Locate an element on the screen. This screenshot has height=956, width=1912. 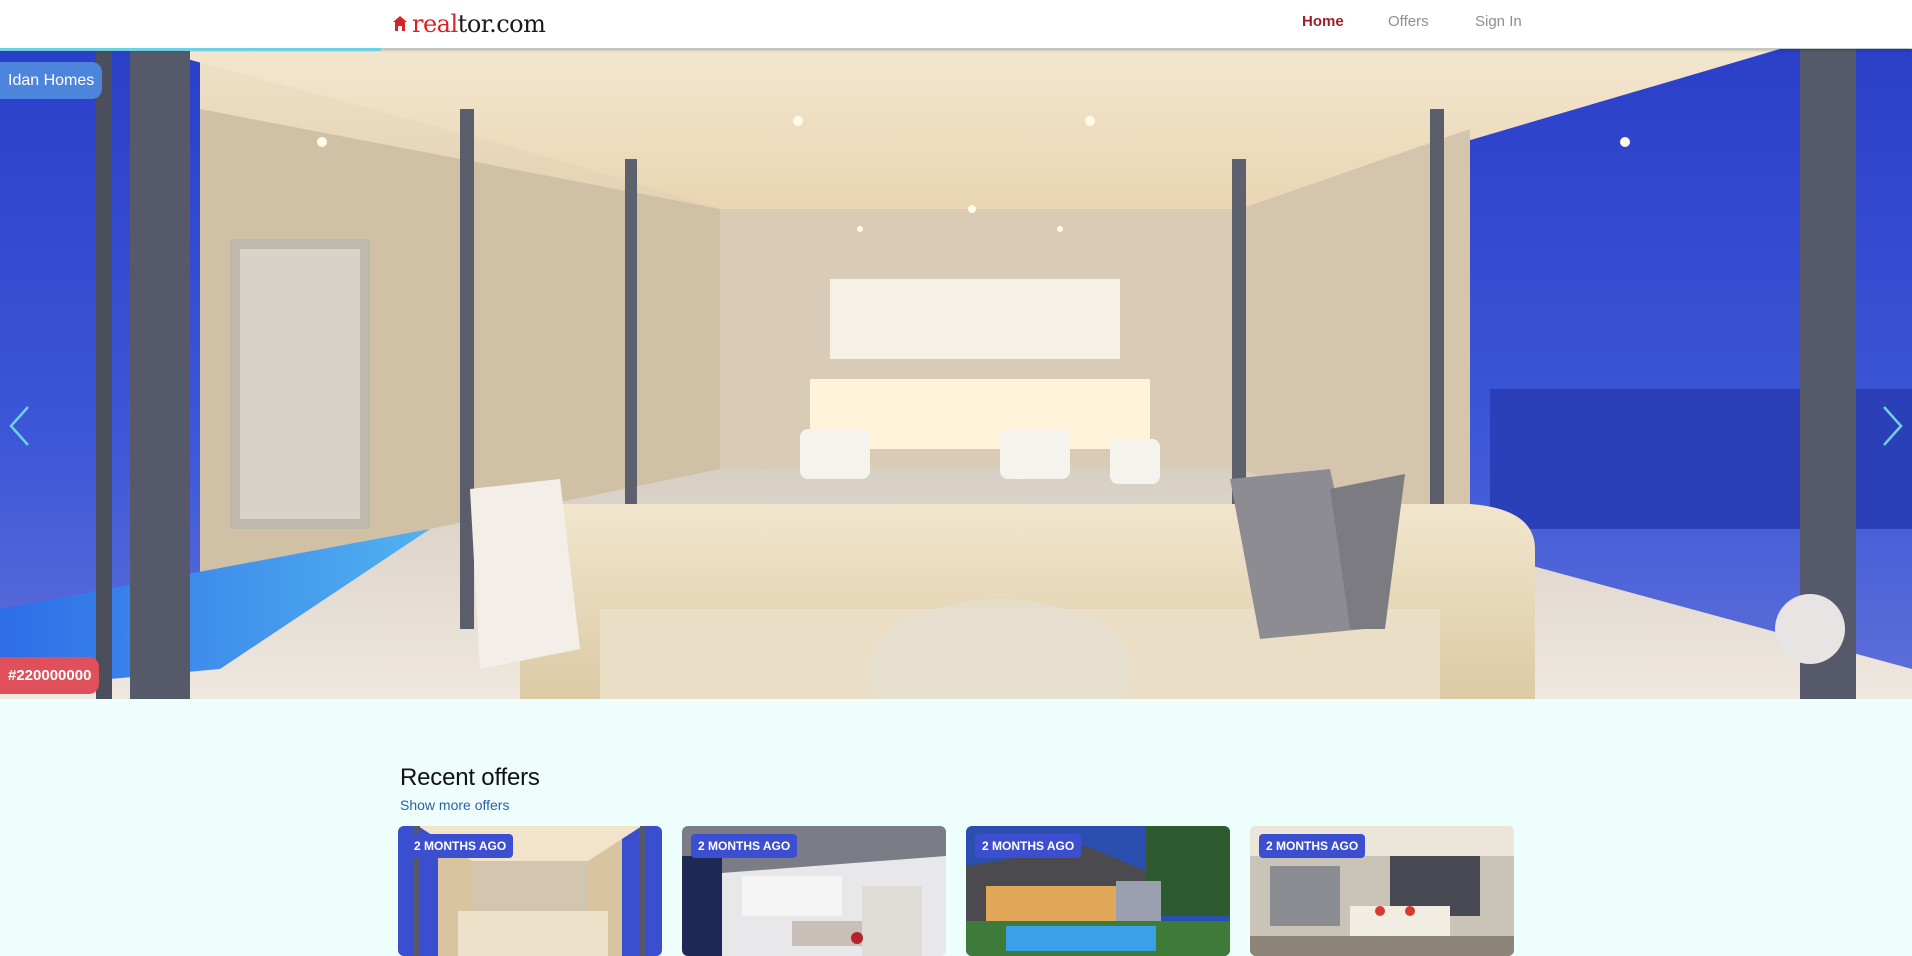
carousel-next-button is located at coordinates (1892, 426).